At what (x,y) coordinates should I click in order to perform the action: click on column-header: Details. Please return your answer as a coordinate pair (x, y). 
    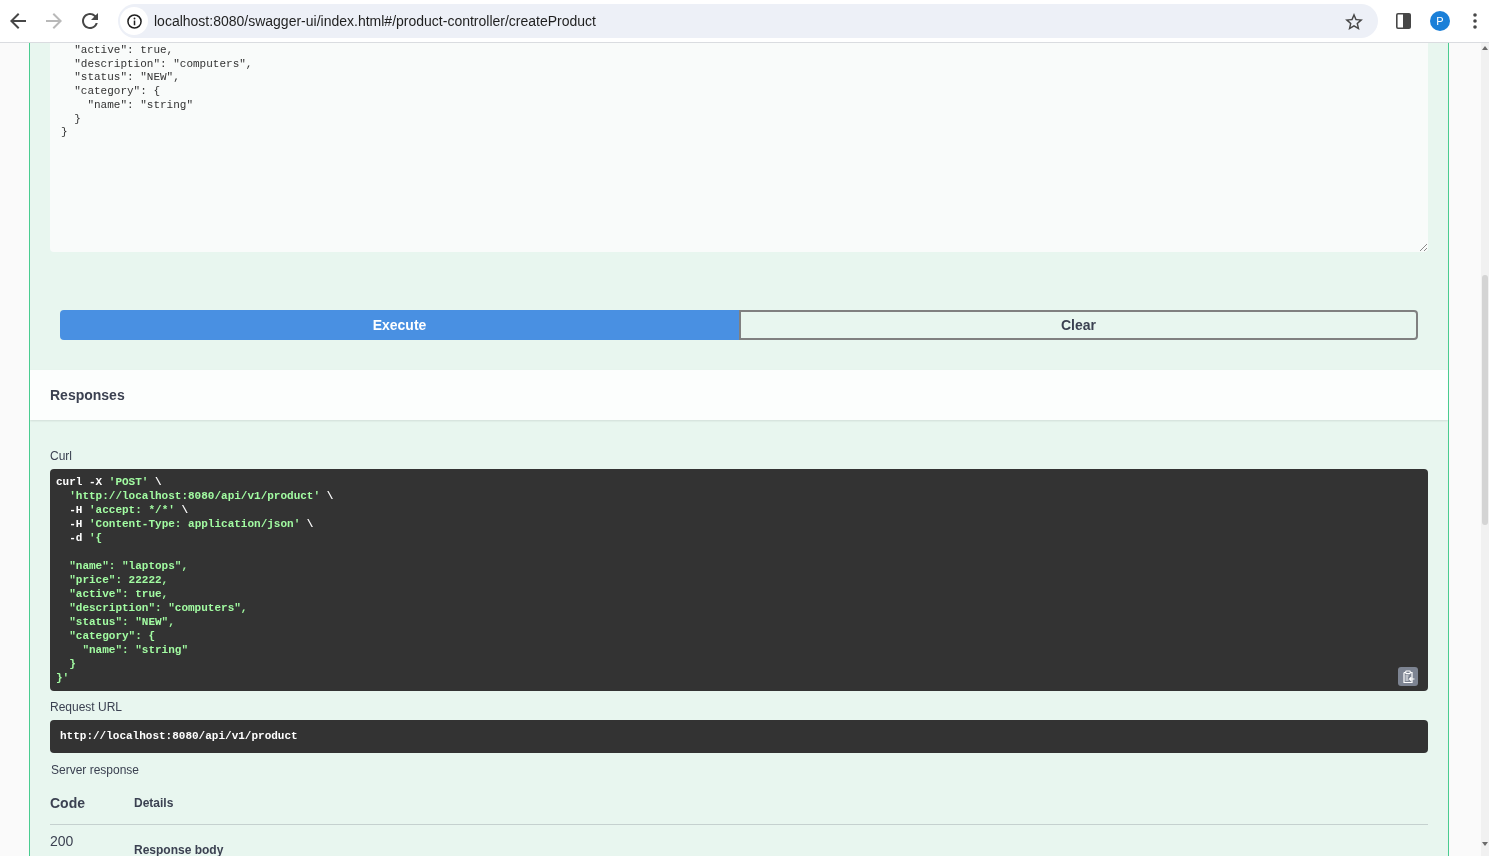
    Looking at the image, I should click on (154, 803).